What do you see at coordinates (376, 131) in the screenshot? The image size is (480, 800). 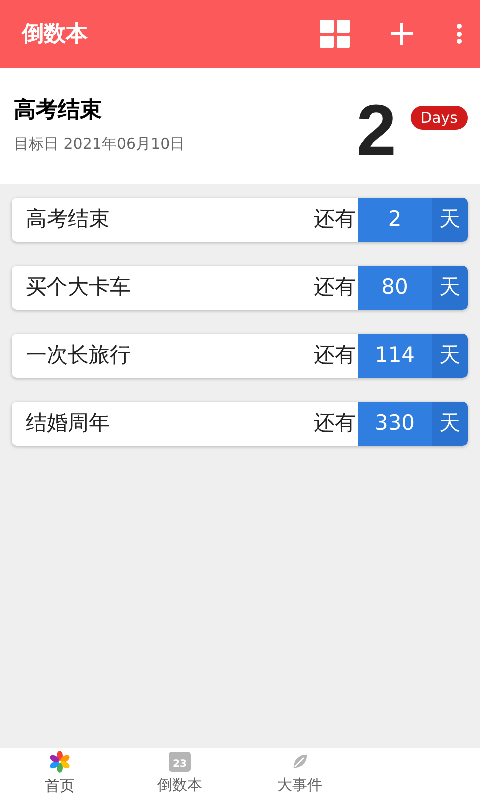 I see `days-count: 2` at bounding box center [376, 131].